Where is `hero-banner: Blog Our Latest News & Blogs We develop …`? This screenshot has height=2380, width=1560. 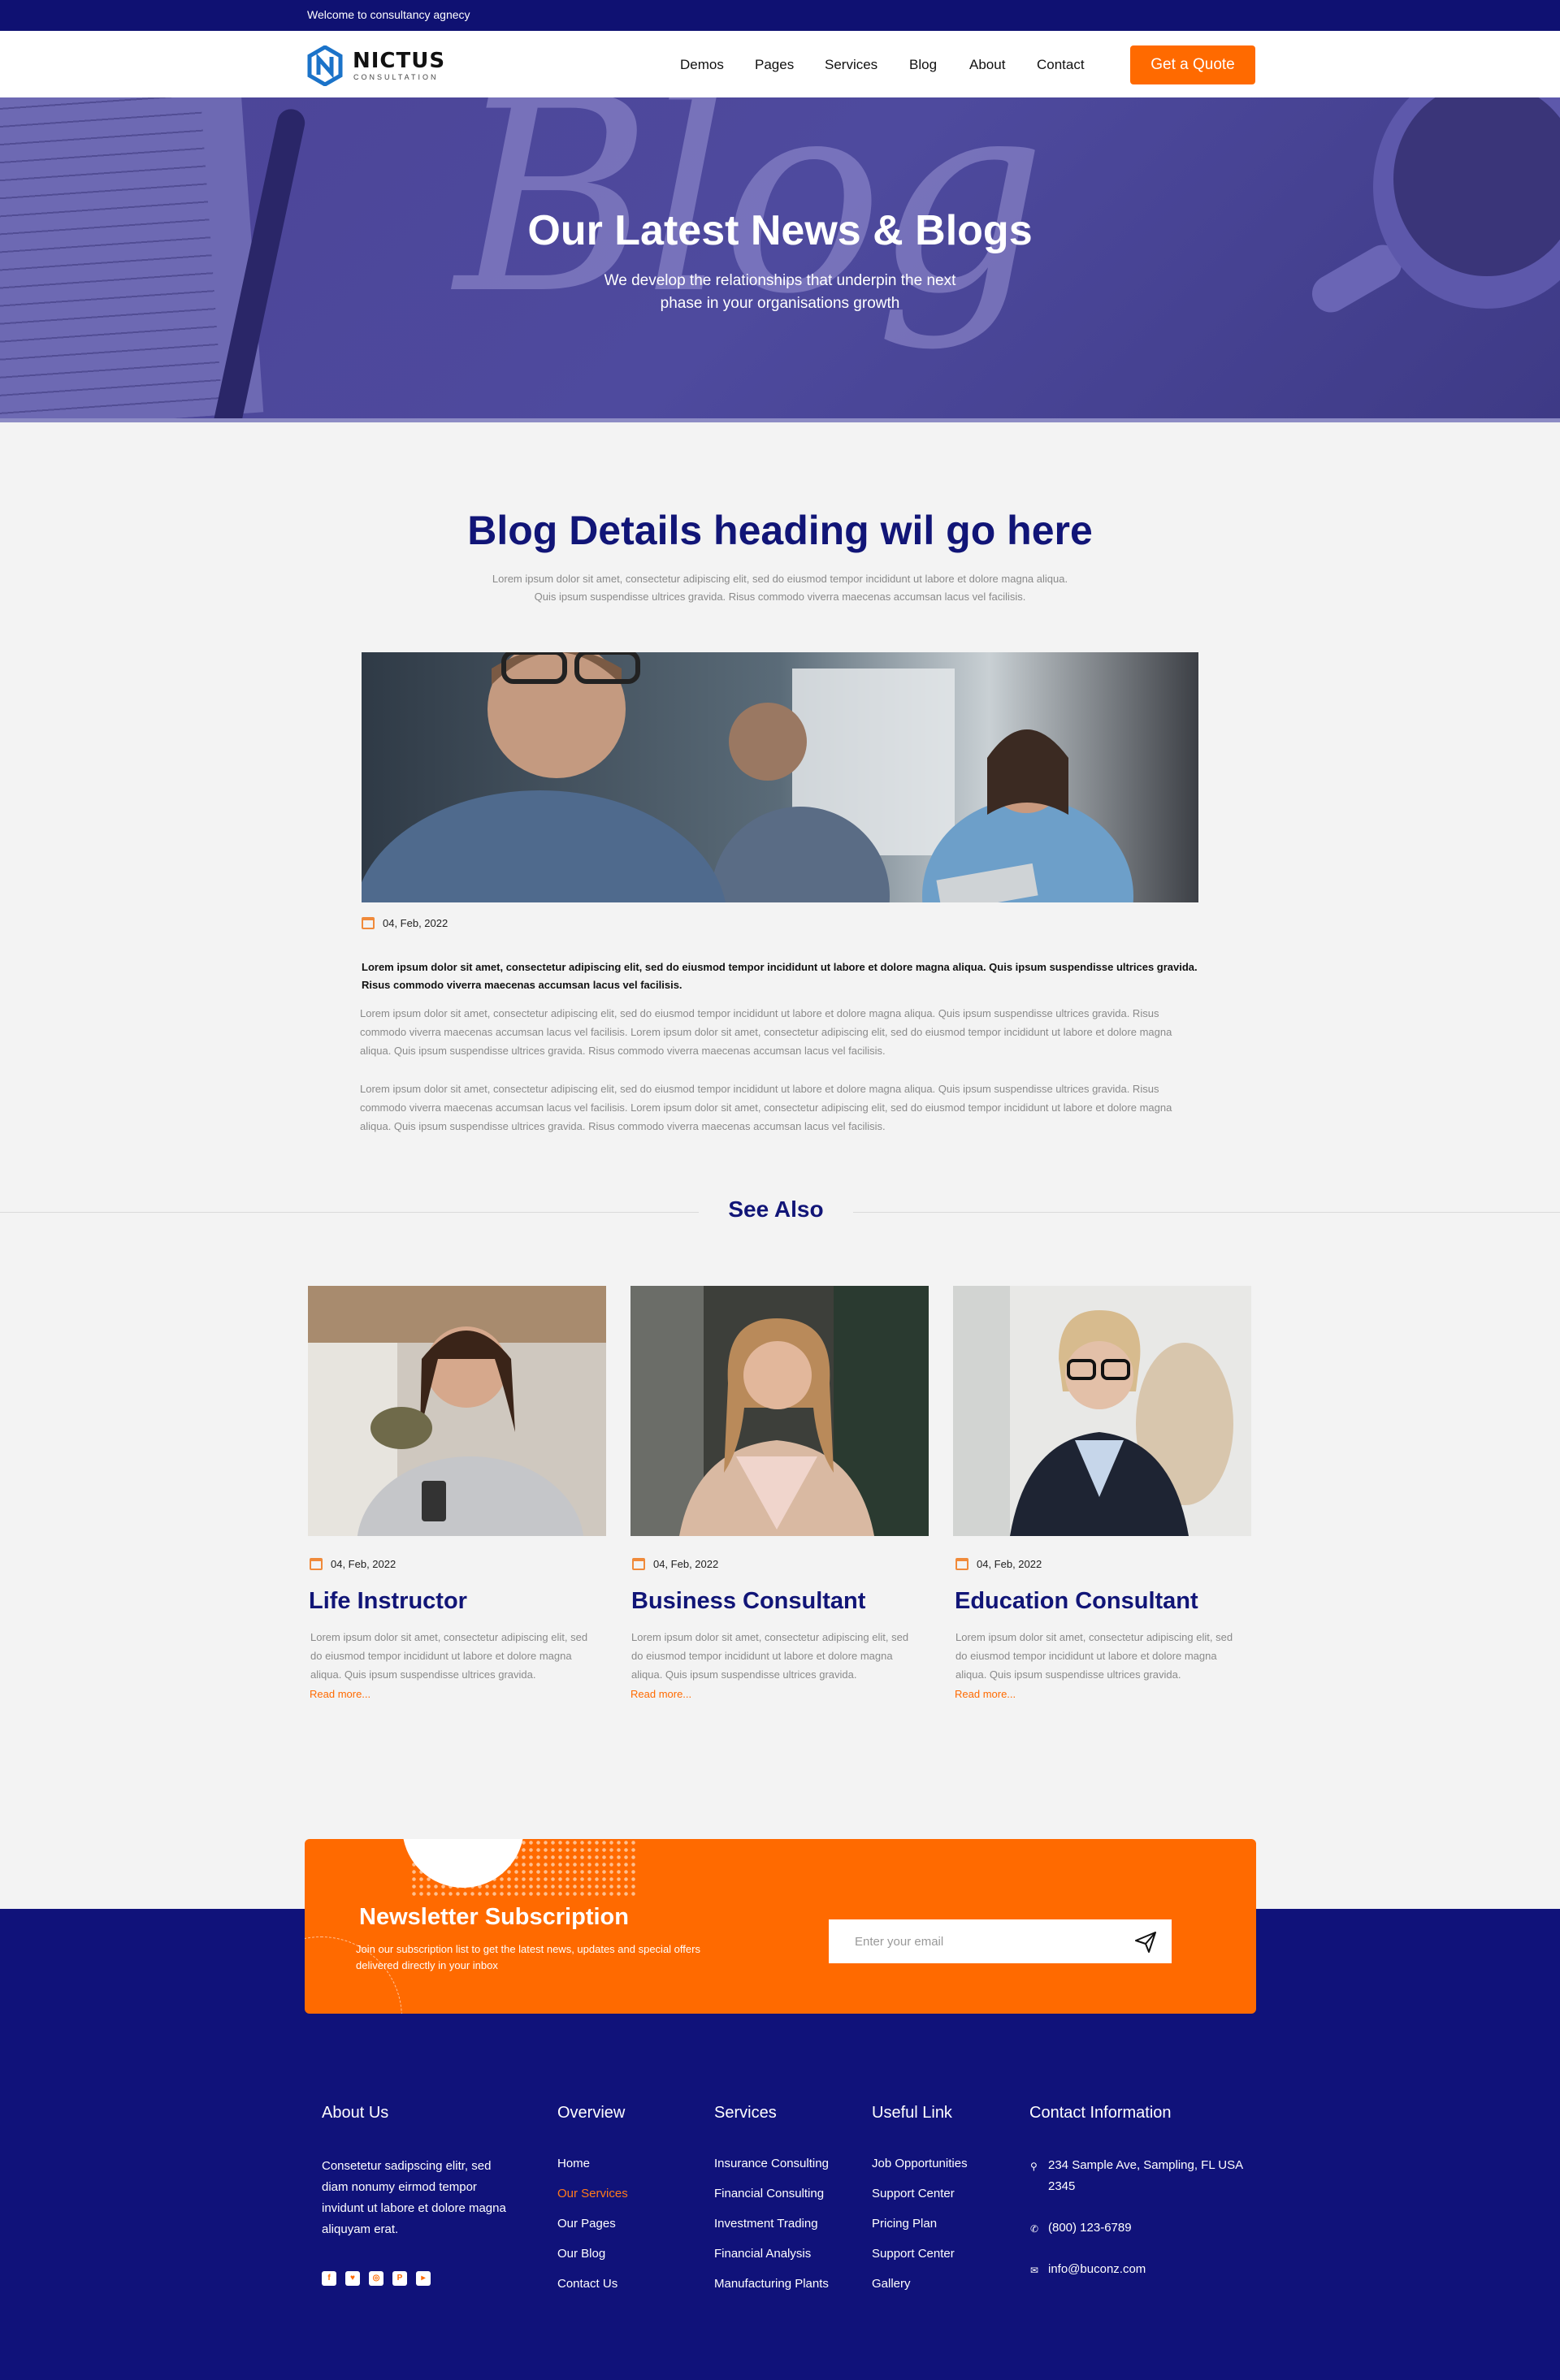 hero-banner: Blog Our Latest News & Blogs We develop … is located at coordinates (780, 259).